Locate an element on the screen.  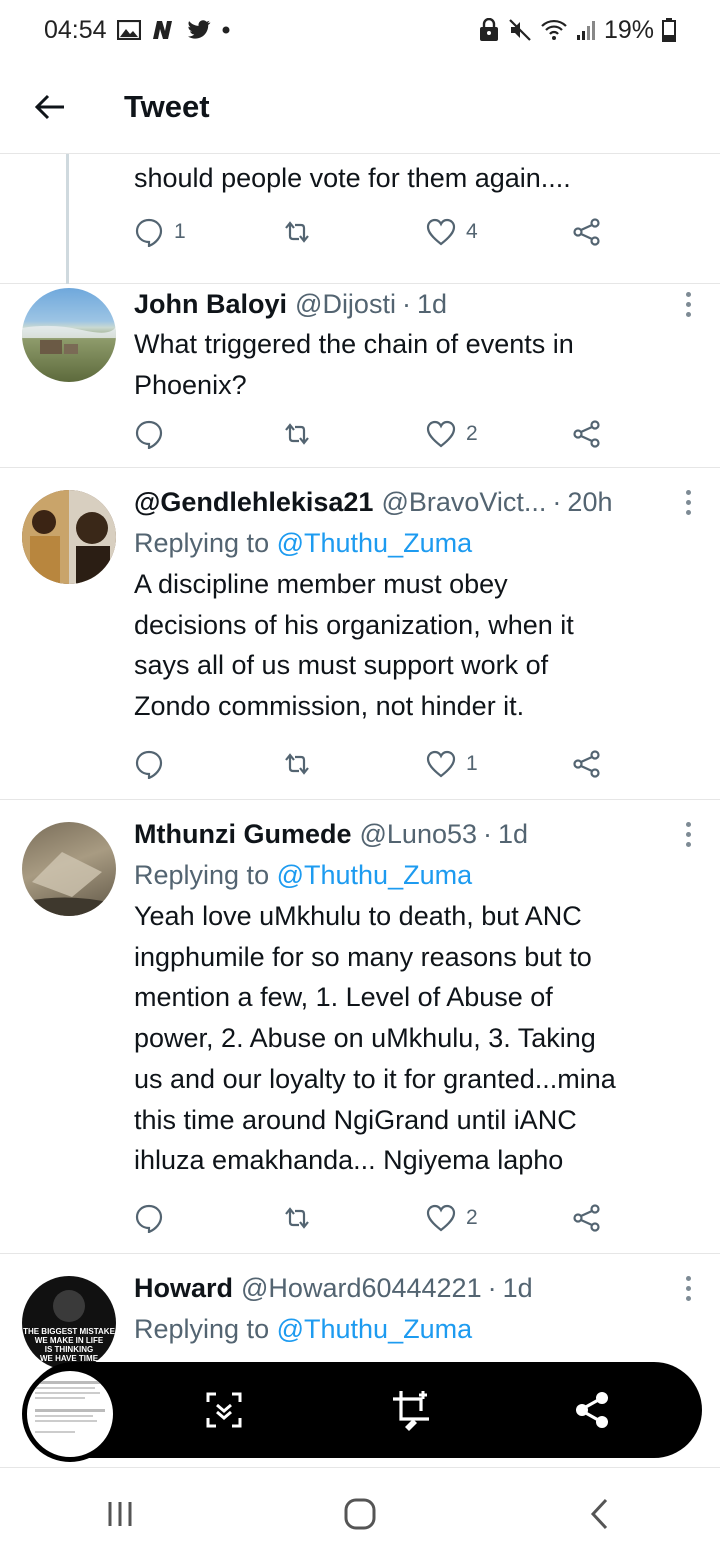
display-name: Howard is located at coordinates (183, 1288).